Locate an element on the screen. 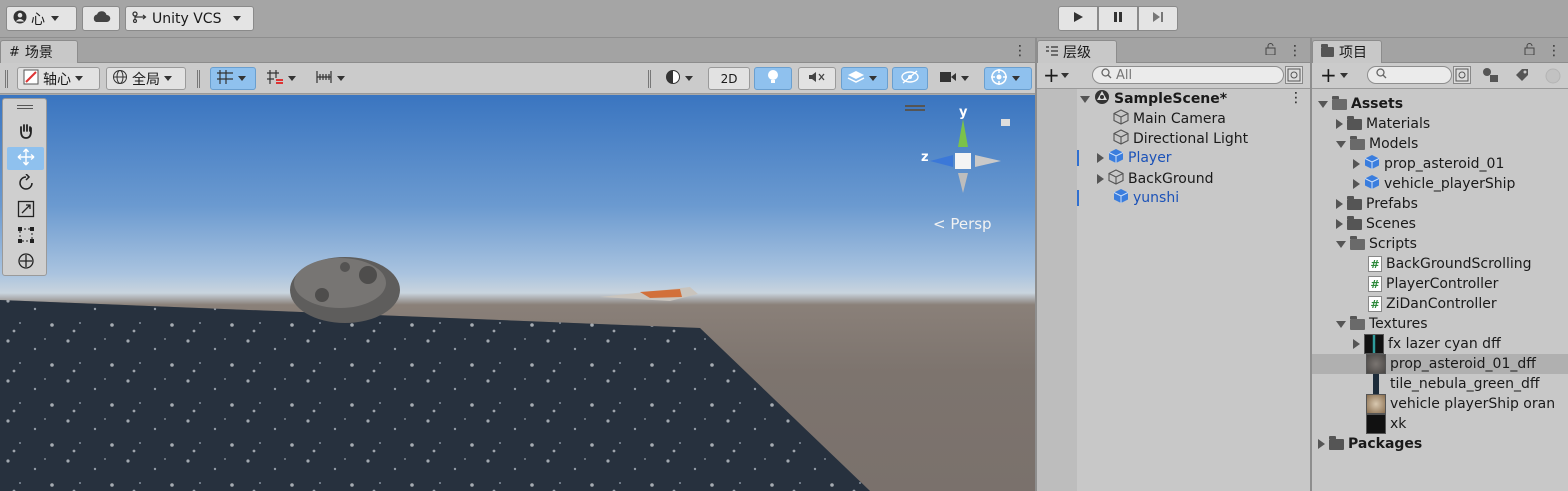  toolbar-separator is located at coordinates (649, 79).